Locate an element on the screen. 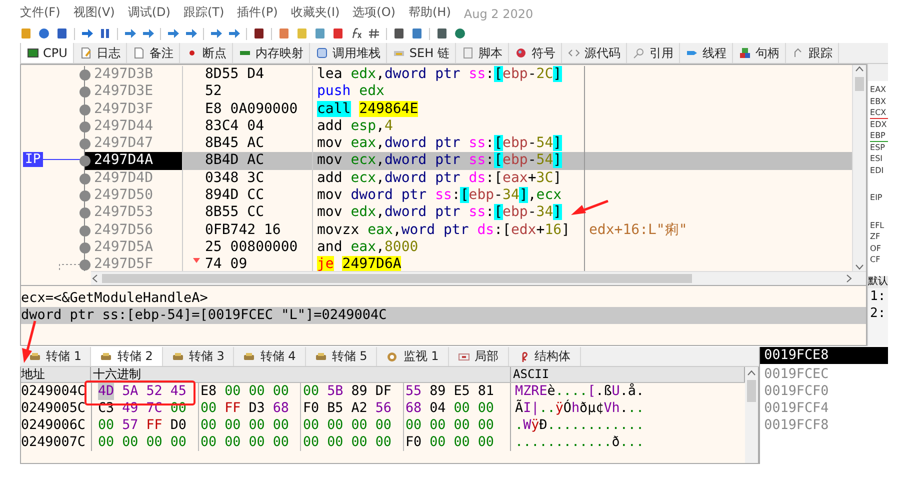  stack-address: 0019FCF4 is located at coordinates (824, 408).